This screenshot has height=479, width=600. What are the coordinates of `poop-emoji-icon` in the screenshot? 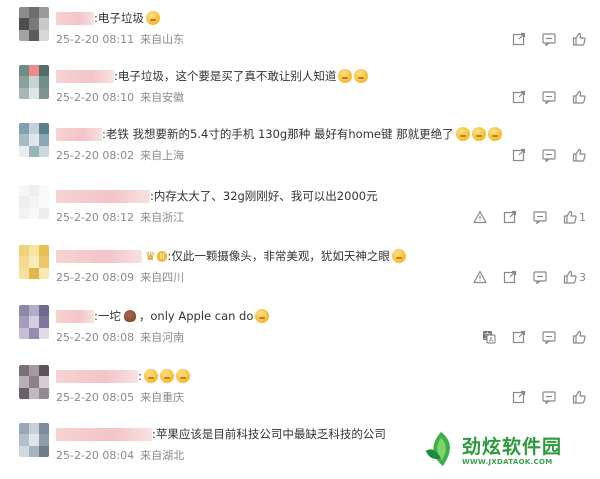 It's located at (129, 316).